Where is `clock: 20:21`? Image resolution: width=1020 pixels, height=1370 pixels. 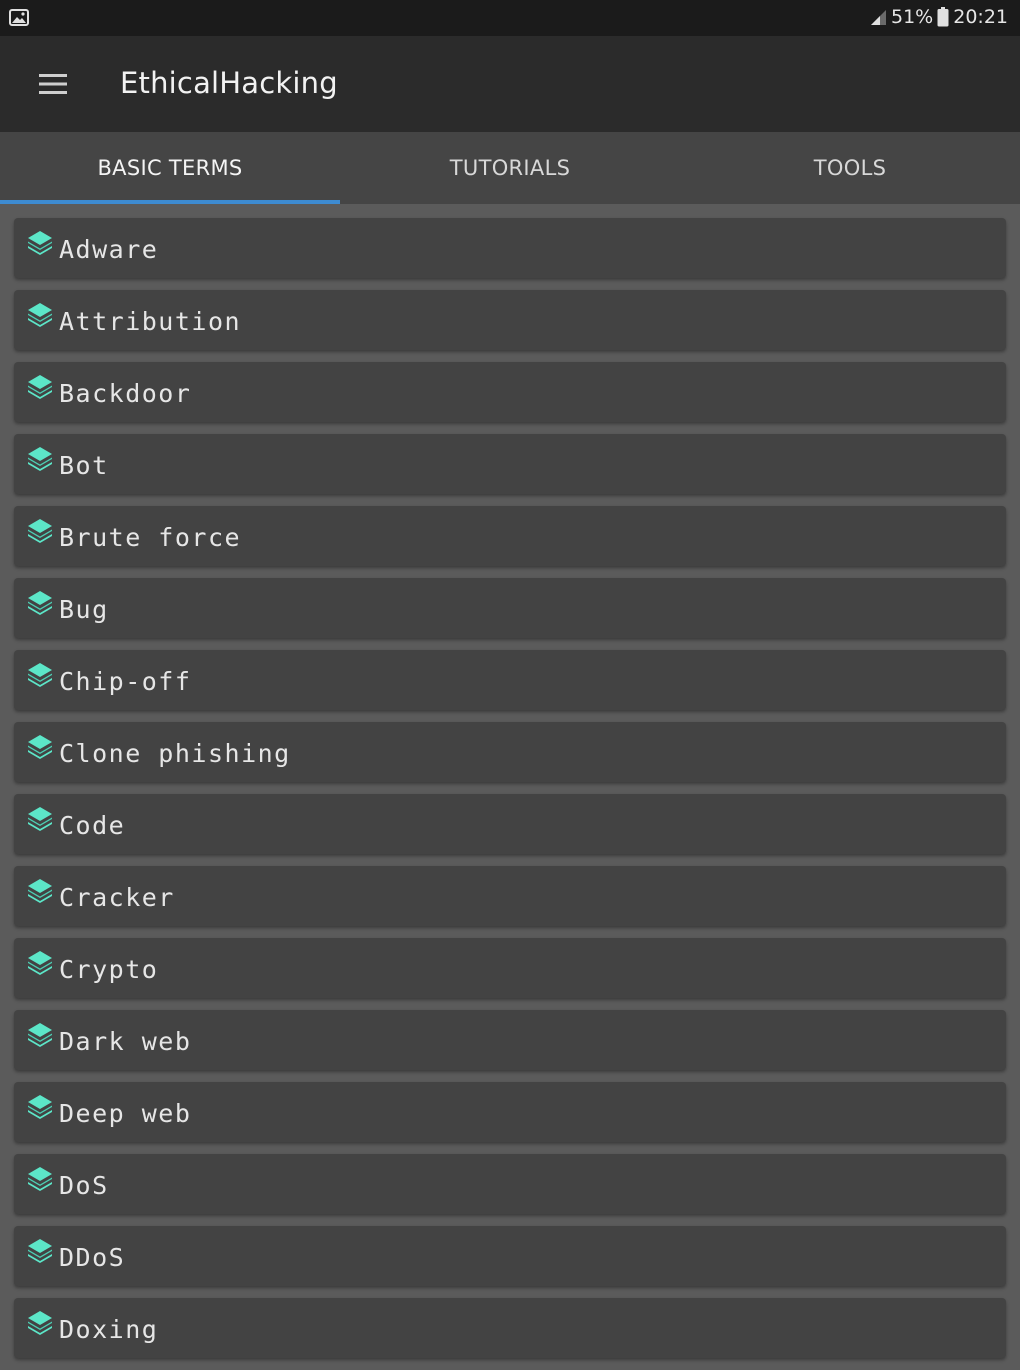 clock: 20:21 is located at coordinates (980, 17).